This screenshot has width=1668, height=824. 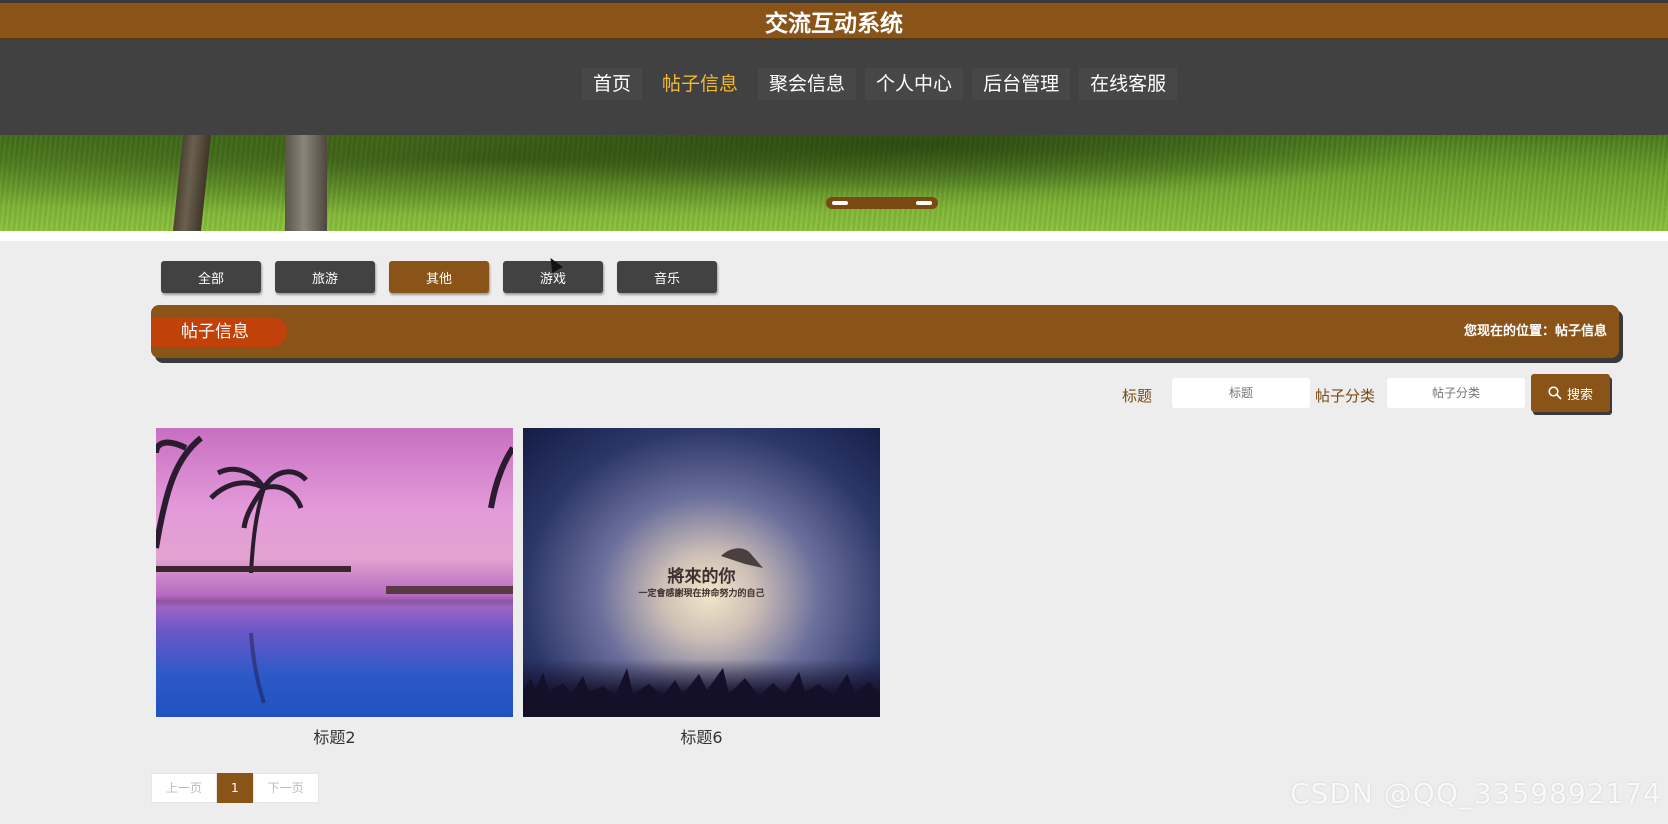 What do you see at coordinates (807, 84) in the screenshot?
I see `nav-item-gatherings: 聚会信息` at bounding box center [807, 84].